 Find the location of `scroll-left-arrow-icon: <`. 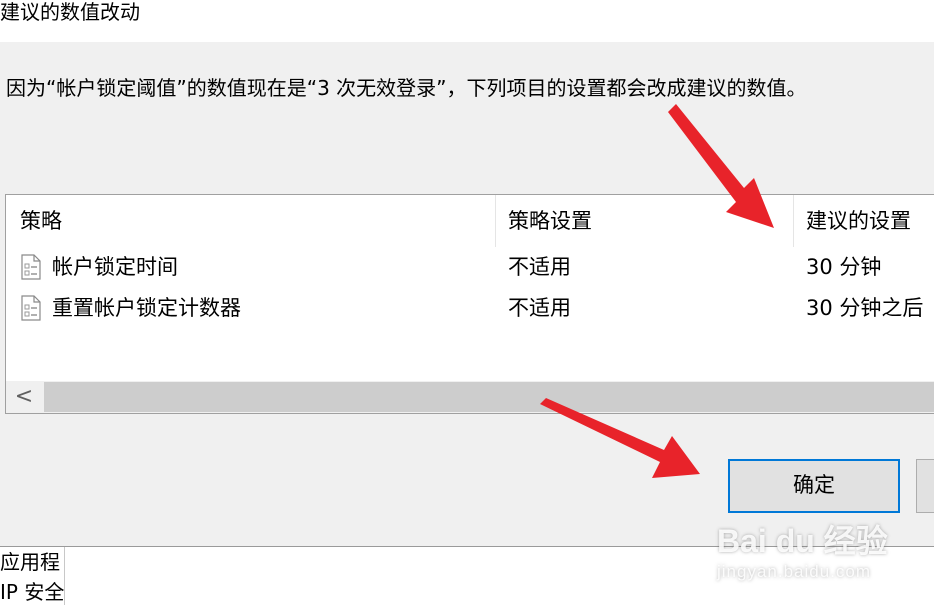

scroll-left-arrow-icon: < is located at coordinates (24, 397).